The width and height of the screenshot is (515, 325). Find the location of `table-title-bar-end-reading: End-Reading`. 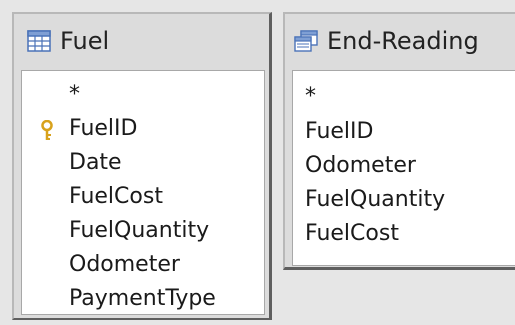

table-title-bar-end-reading: End-Reading is located at coordinates (400, 41).